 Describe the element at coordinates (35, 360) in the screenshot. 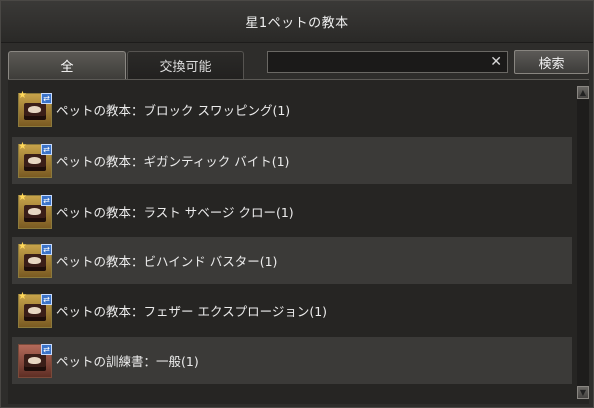

I see `training-book-icon: ⇄` at that location.